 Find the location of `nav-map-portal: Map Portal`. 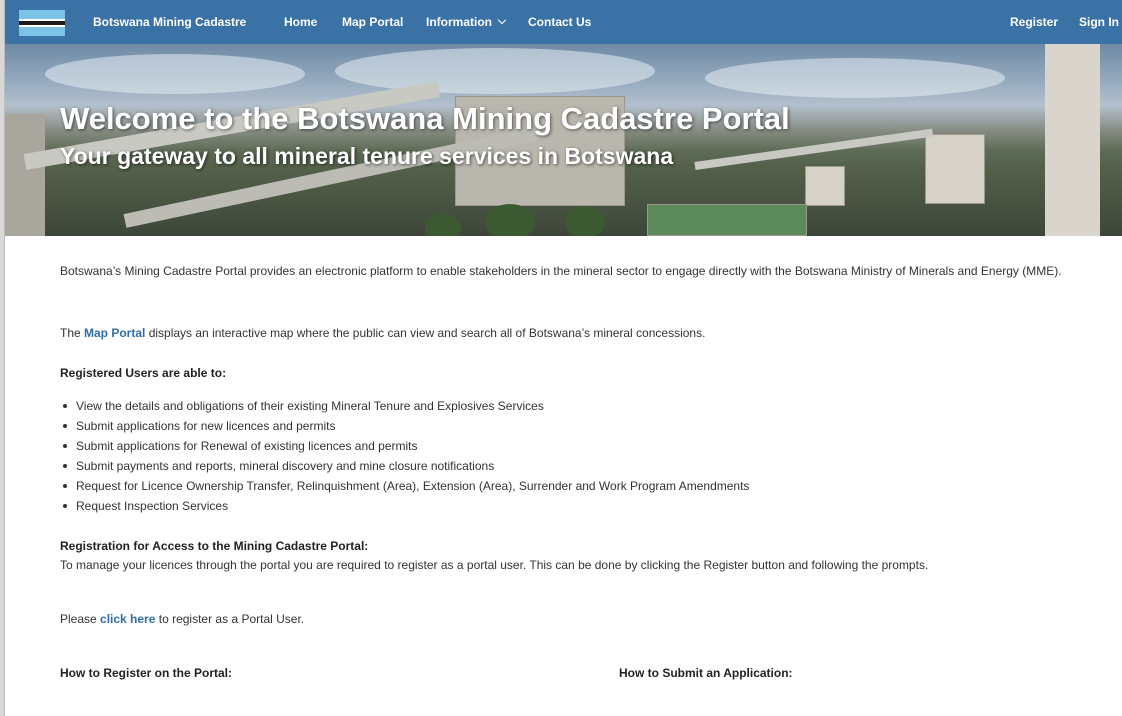

nav-map-portal: Map Portal is located at coordinates (372, 22).